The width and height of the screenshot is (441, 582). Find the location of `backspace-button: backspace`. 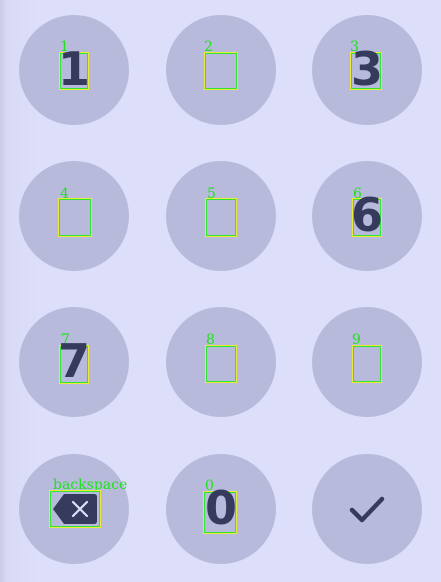

backspace-button: backspace is located at coordinates (74, 509).